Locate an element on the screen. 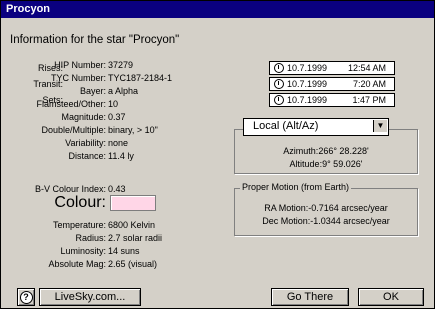 The image size is (435, 309). info-value: 10 is located at coordinates (113, 104).